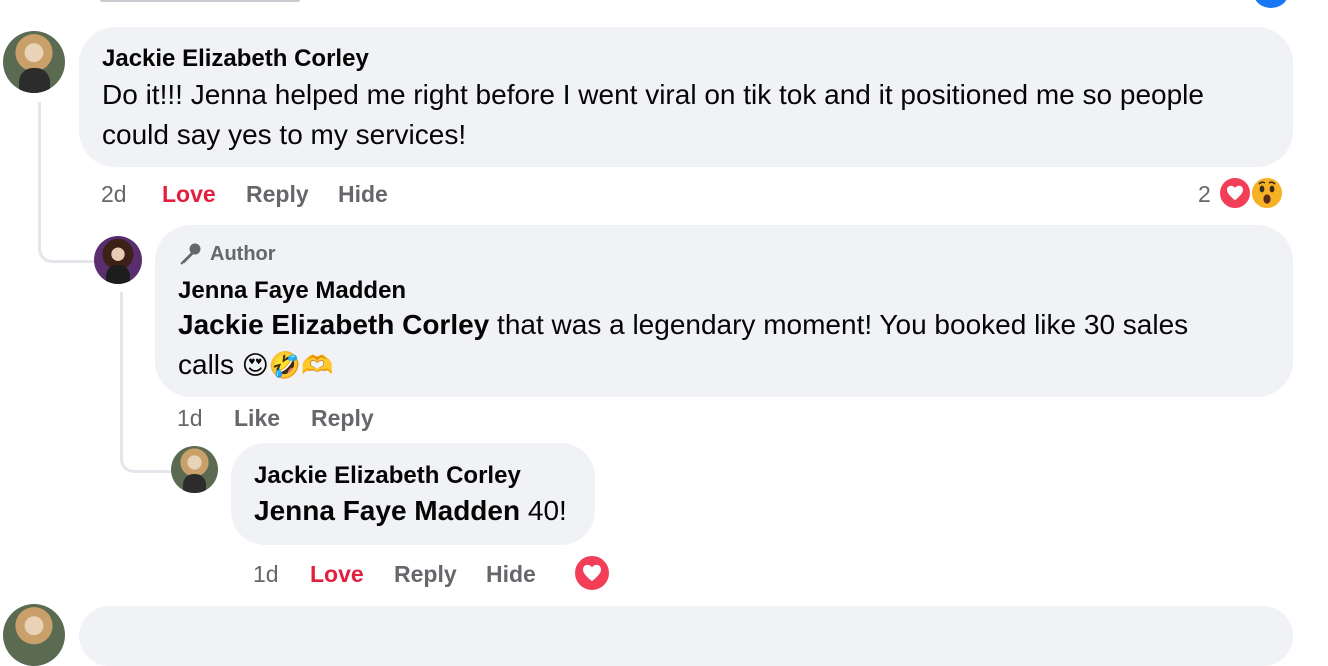  What do you see at coordinates (287, 365) in the screenshot?
I see `emoji-group: 😍🤣🫶` at bounding box center [287, 365].